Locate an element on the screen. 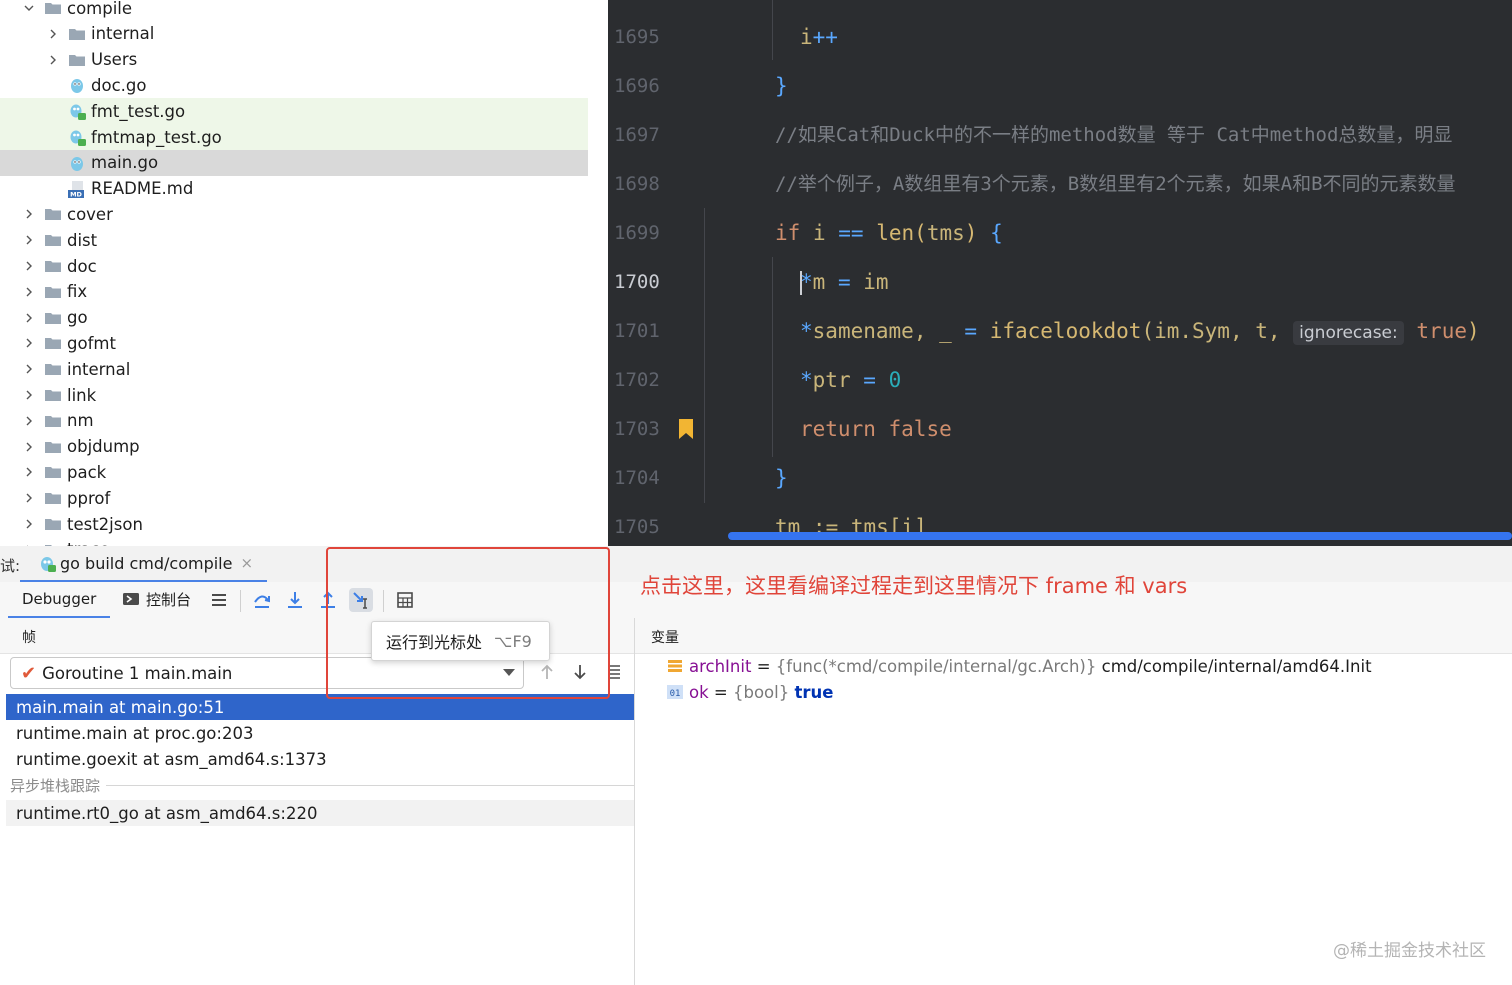 The width and height of the screenshot is (1512, 985). tab-label: 控制台 is located at coordinates (169, 599).